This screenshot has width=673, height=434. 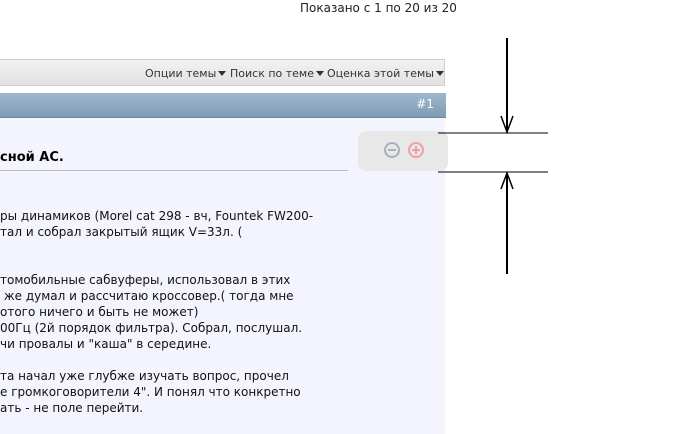 I want to click on post-text-line: тал и собрал закрытый ящик V=33л. (, so click(x=121, y=232).